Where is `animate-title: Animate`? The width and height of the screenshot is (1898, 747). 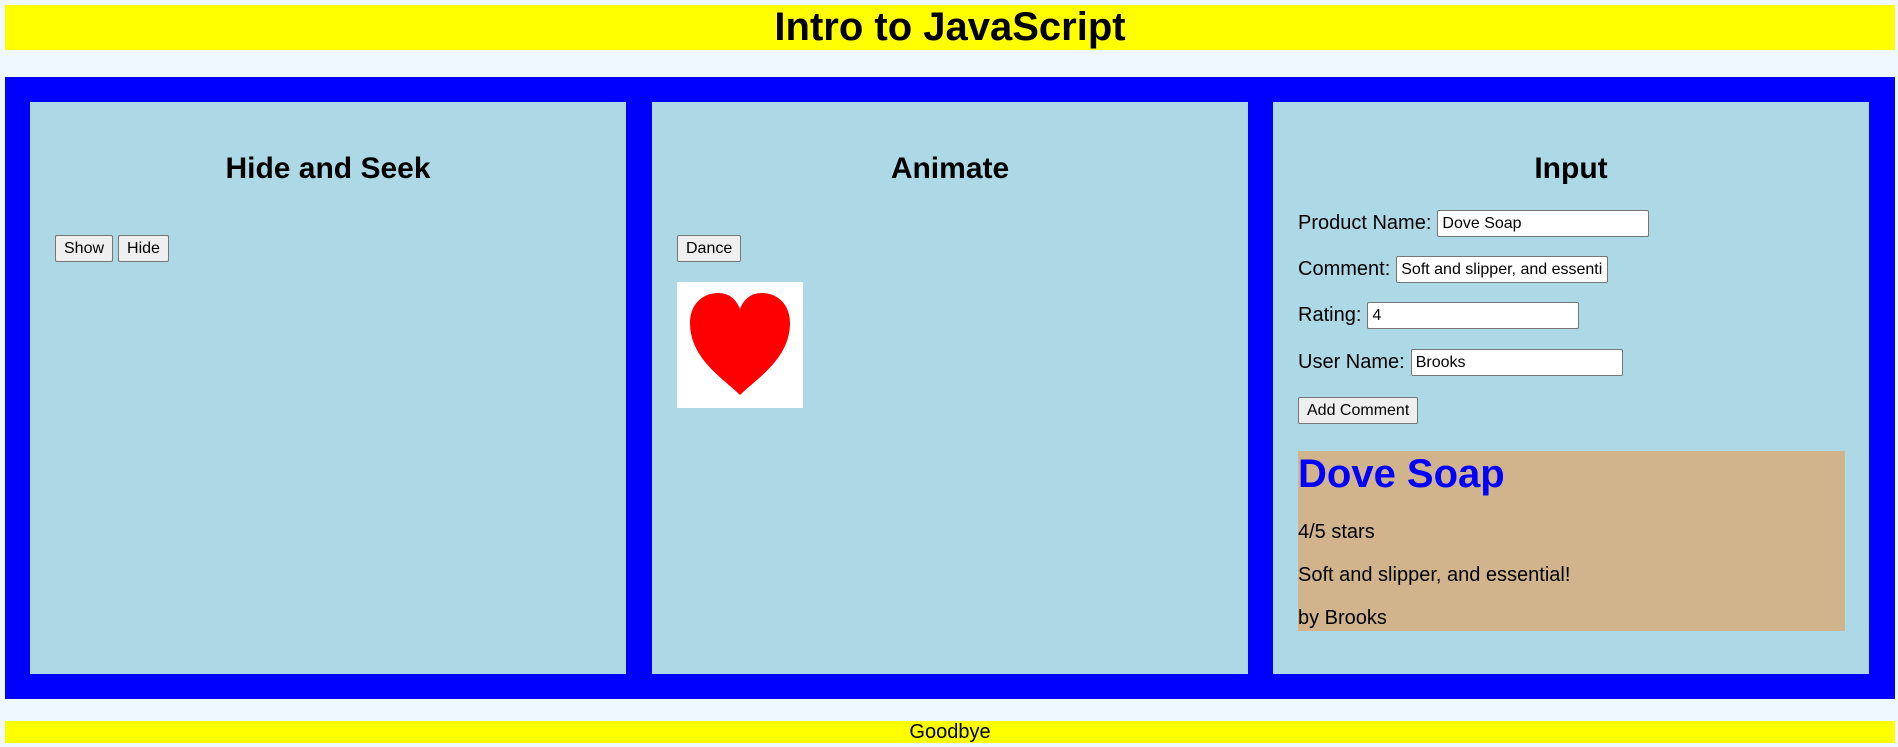 animate-title: Animate is located at coordinates (950, 168).